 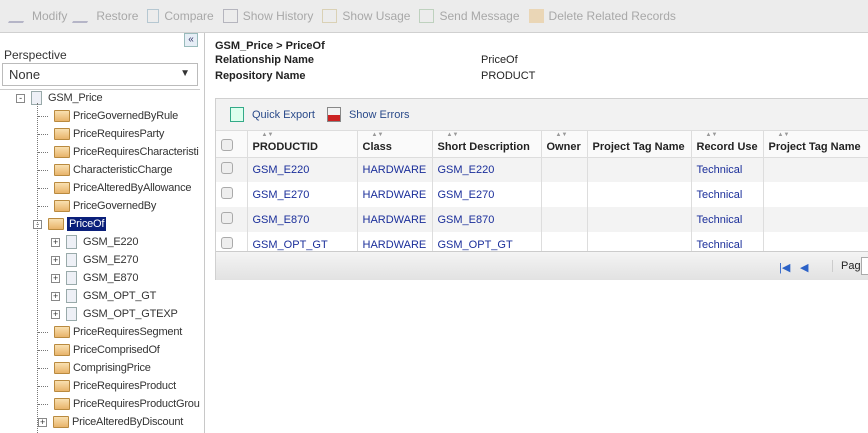 I want to click on prev-page-icon: ◀, so click(x=804, y=267).